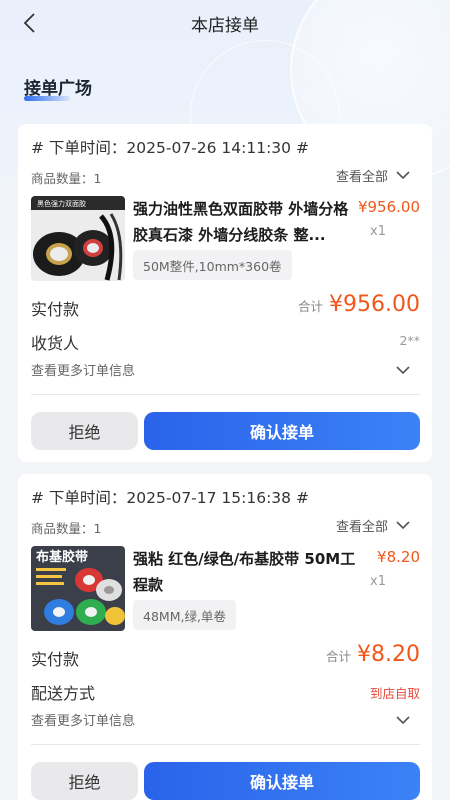 The image size is (450, 800). I want to click on back-button, so click(29, 23).